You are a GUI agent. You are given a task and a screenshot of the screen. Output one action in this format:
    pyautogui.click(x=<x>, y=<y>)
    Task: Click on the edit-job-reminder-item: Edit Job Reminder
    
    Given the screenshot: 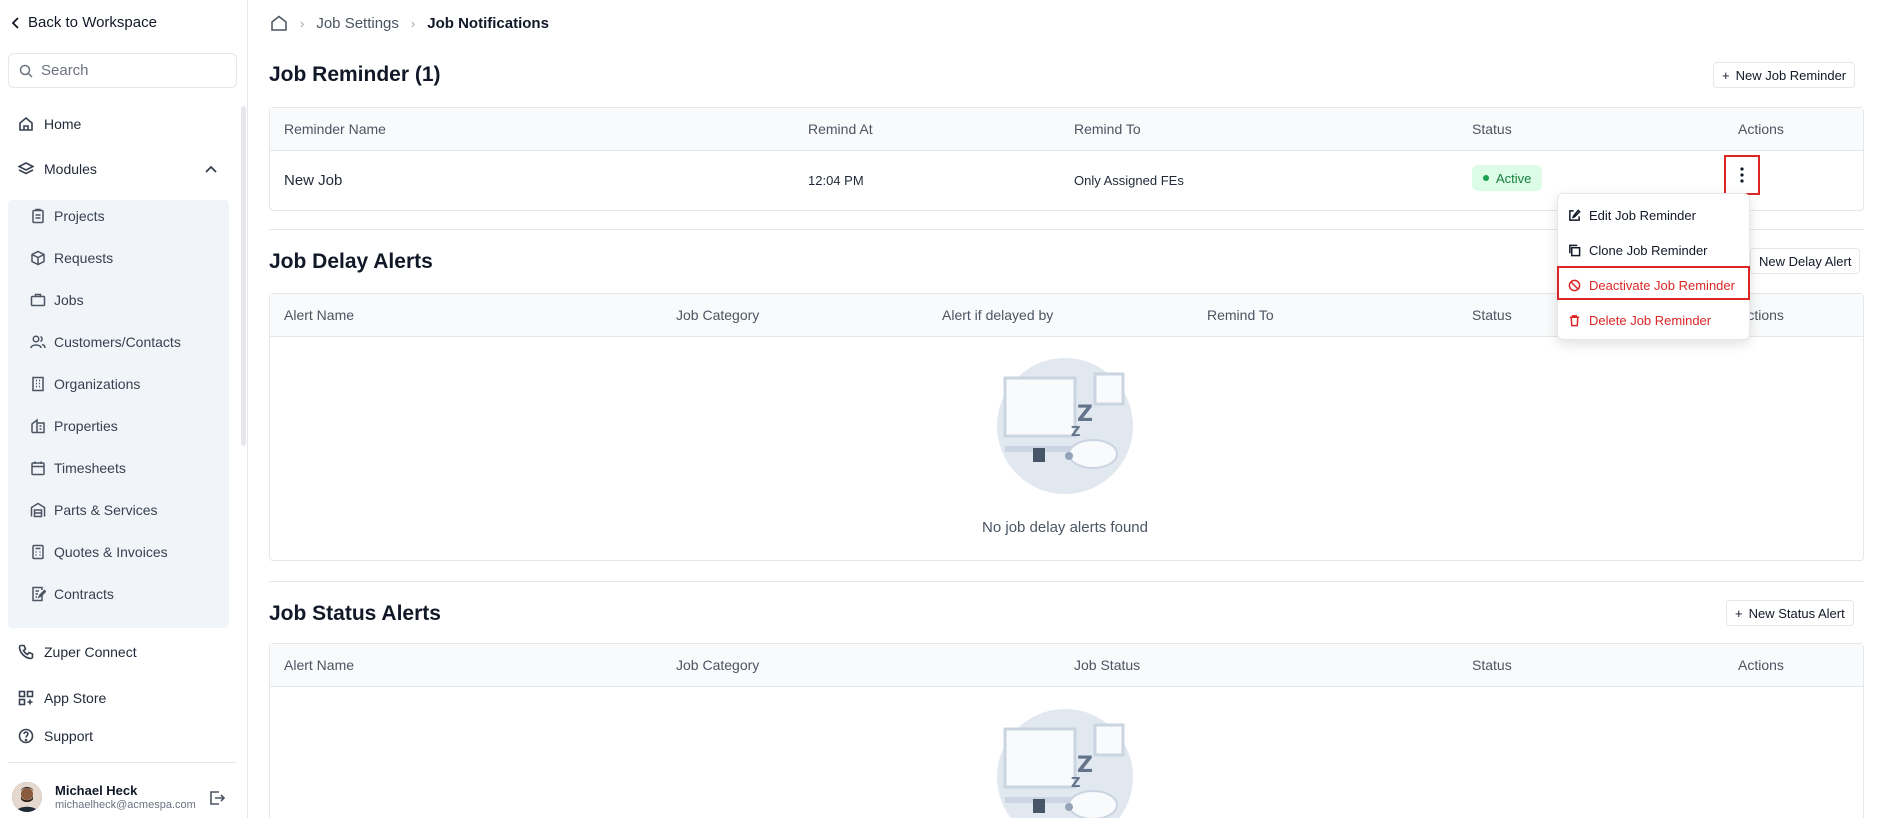 What is the action you would take?
    pyautogui.click(x=1632, y=215)
    